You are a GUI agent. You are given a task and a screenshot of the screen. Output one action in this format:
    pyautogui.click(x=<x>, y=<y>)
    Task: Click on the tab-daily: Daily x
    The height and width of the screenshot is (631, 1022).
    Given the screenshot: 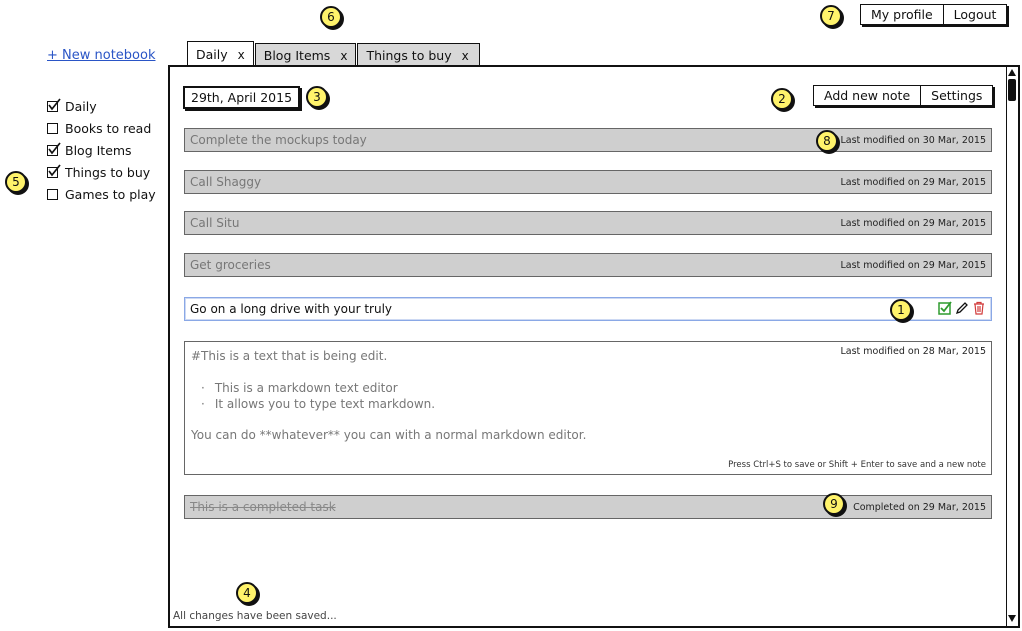 What is the action you would take?
    pyautogui.click(x=220, y=54)
    